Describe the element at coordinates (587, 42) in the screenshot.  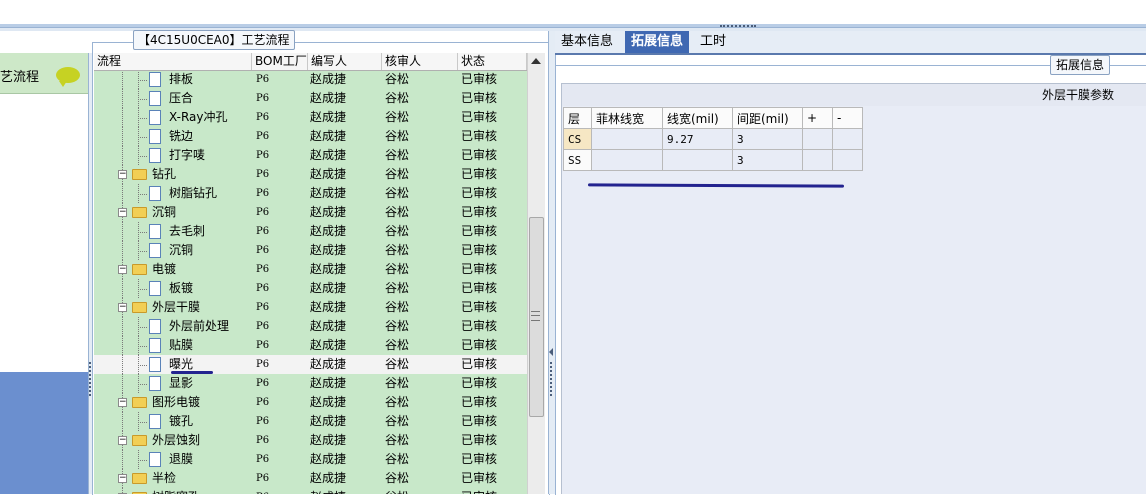
I see `tab-basic-info: 基本信息` at that location.